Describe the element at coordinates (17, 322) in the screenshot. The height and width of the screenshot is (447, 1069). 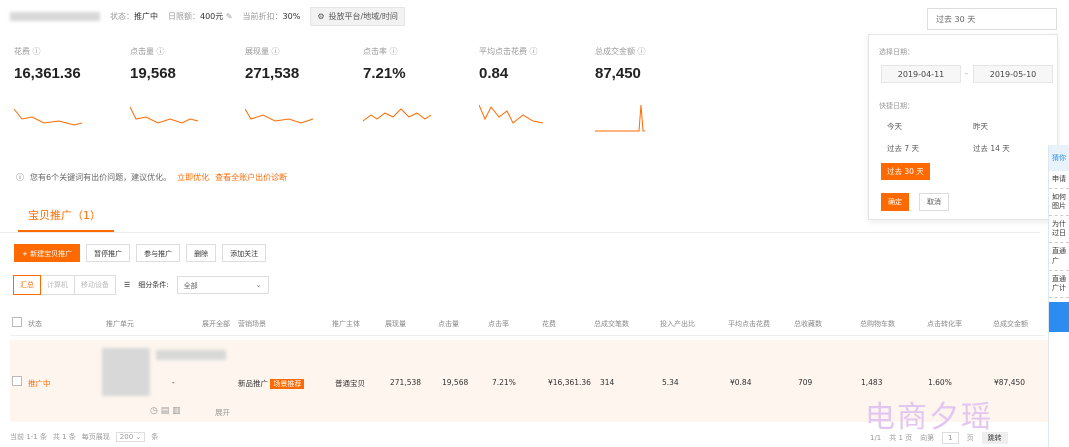
I see `select-all-checkbox` at that location.